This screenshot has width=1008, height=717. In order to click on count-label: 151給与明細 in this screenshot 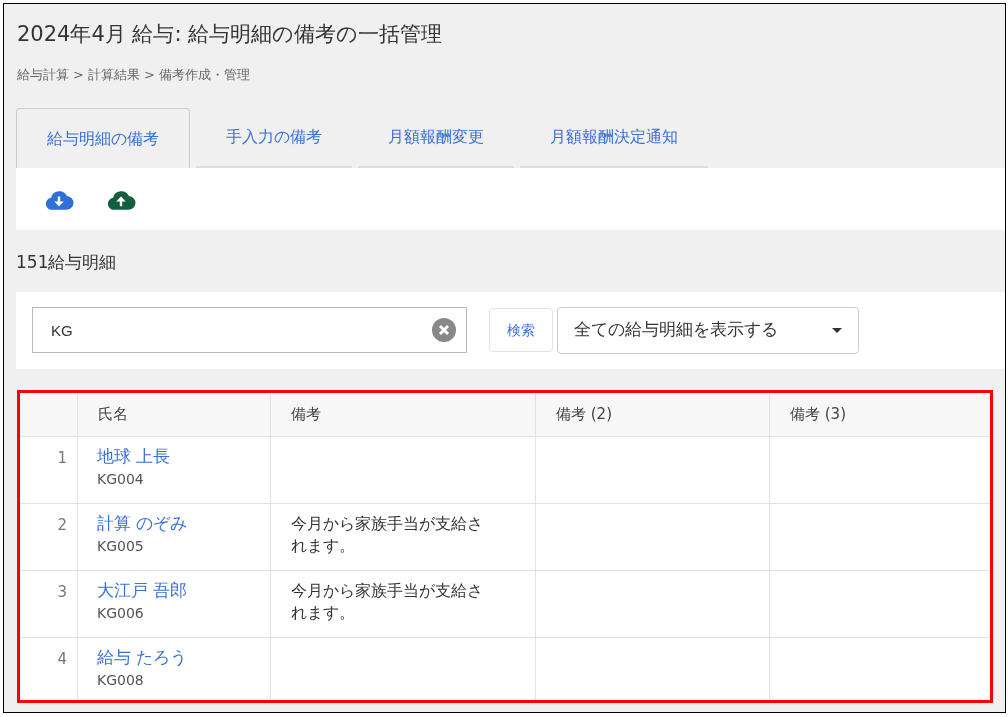, I will do `click(66, 262)`.